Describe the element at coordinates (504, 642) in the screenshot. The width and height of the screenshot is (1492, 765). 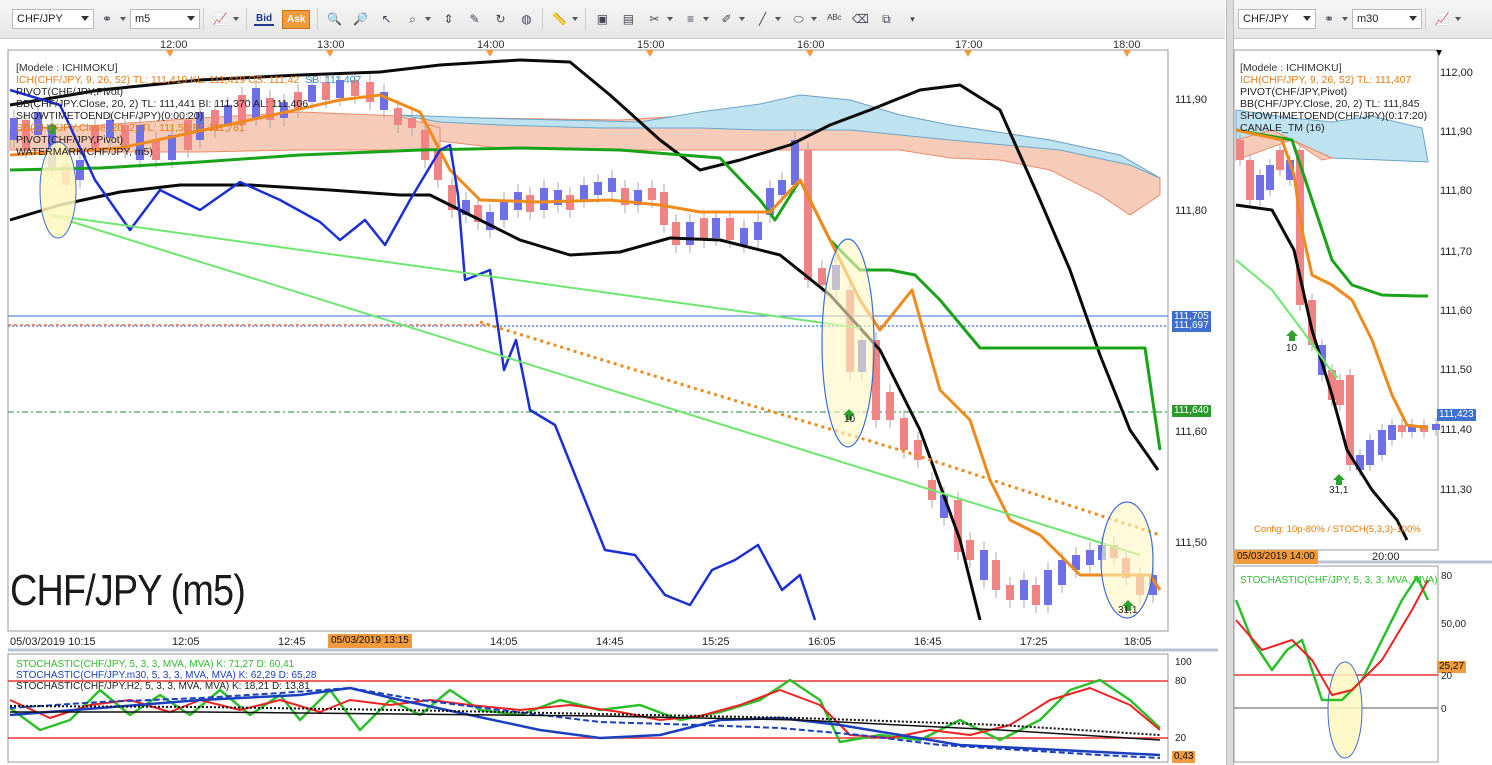
I see `time-tick: 14:05` at that location.